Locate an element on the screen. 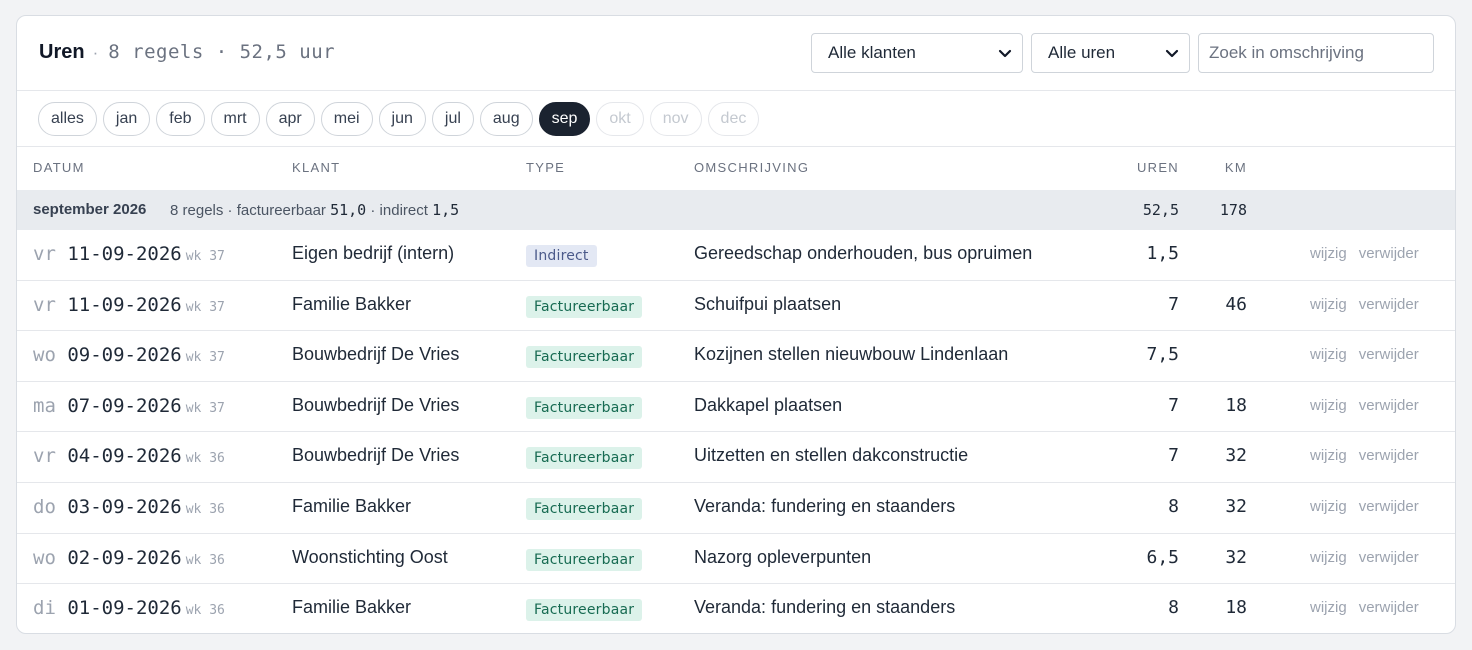 The image size is (1472, 650). row-omschrijving: Schuifpui plaatsen is located at coordinates (768, 303).